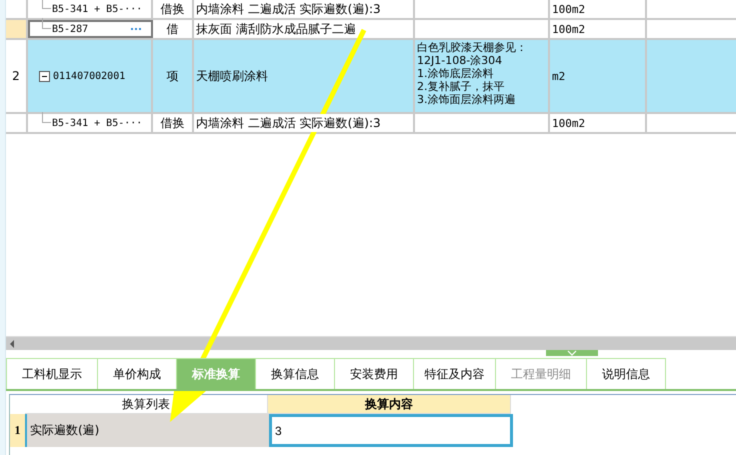  I want to click on item-type: 借, so click(173, 29).